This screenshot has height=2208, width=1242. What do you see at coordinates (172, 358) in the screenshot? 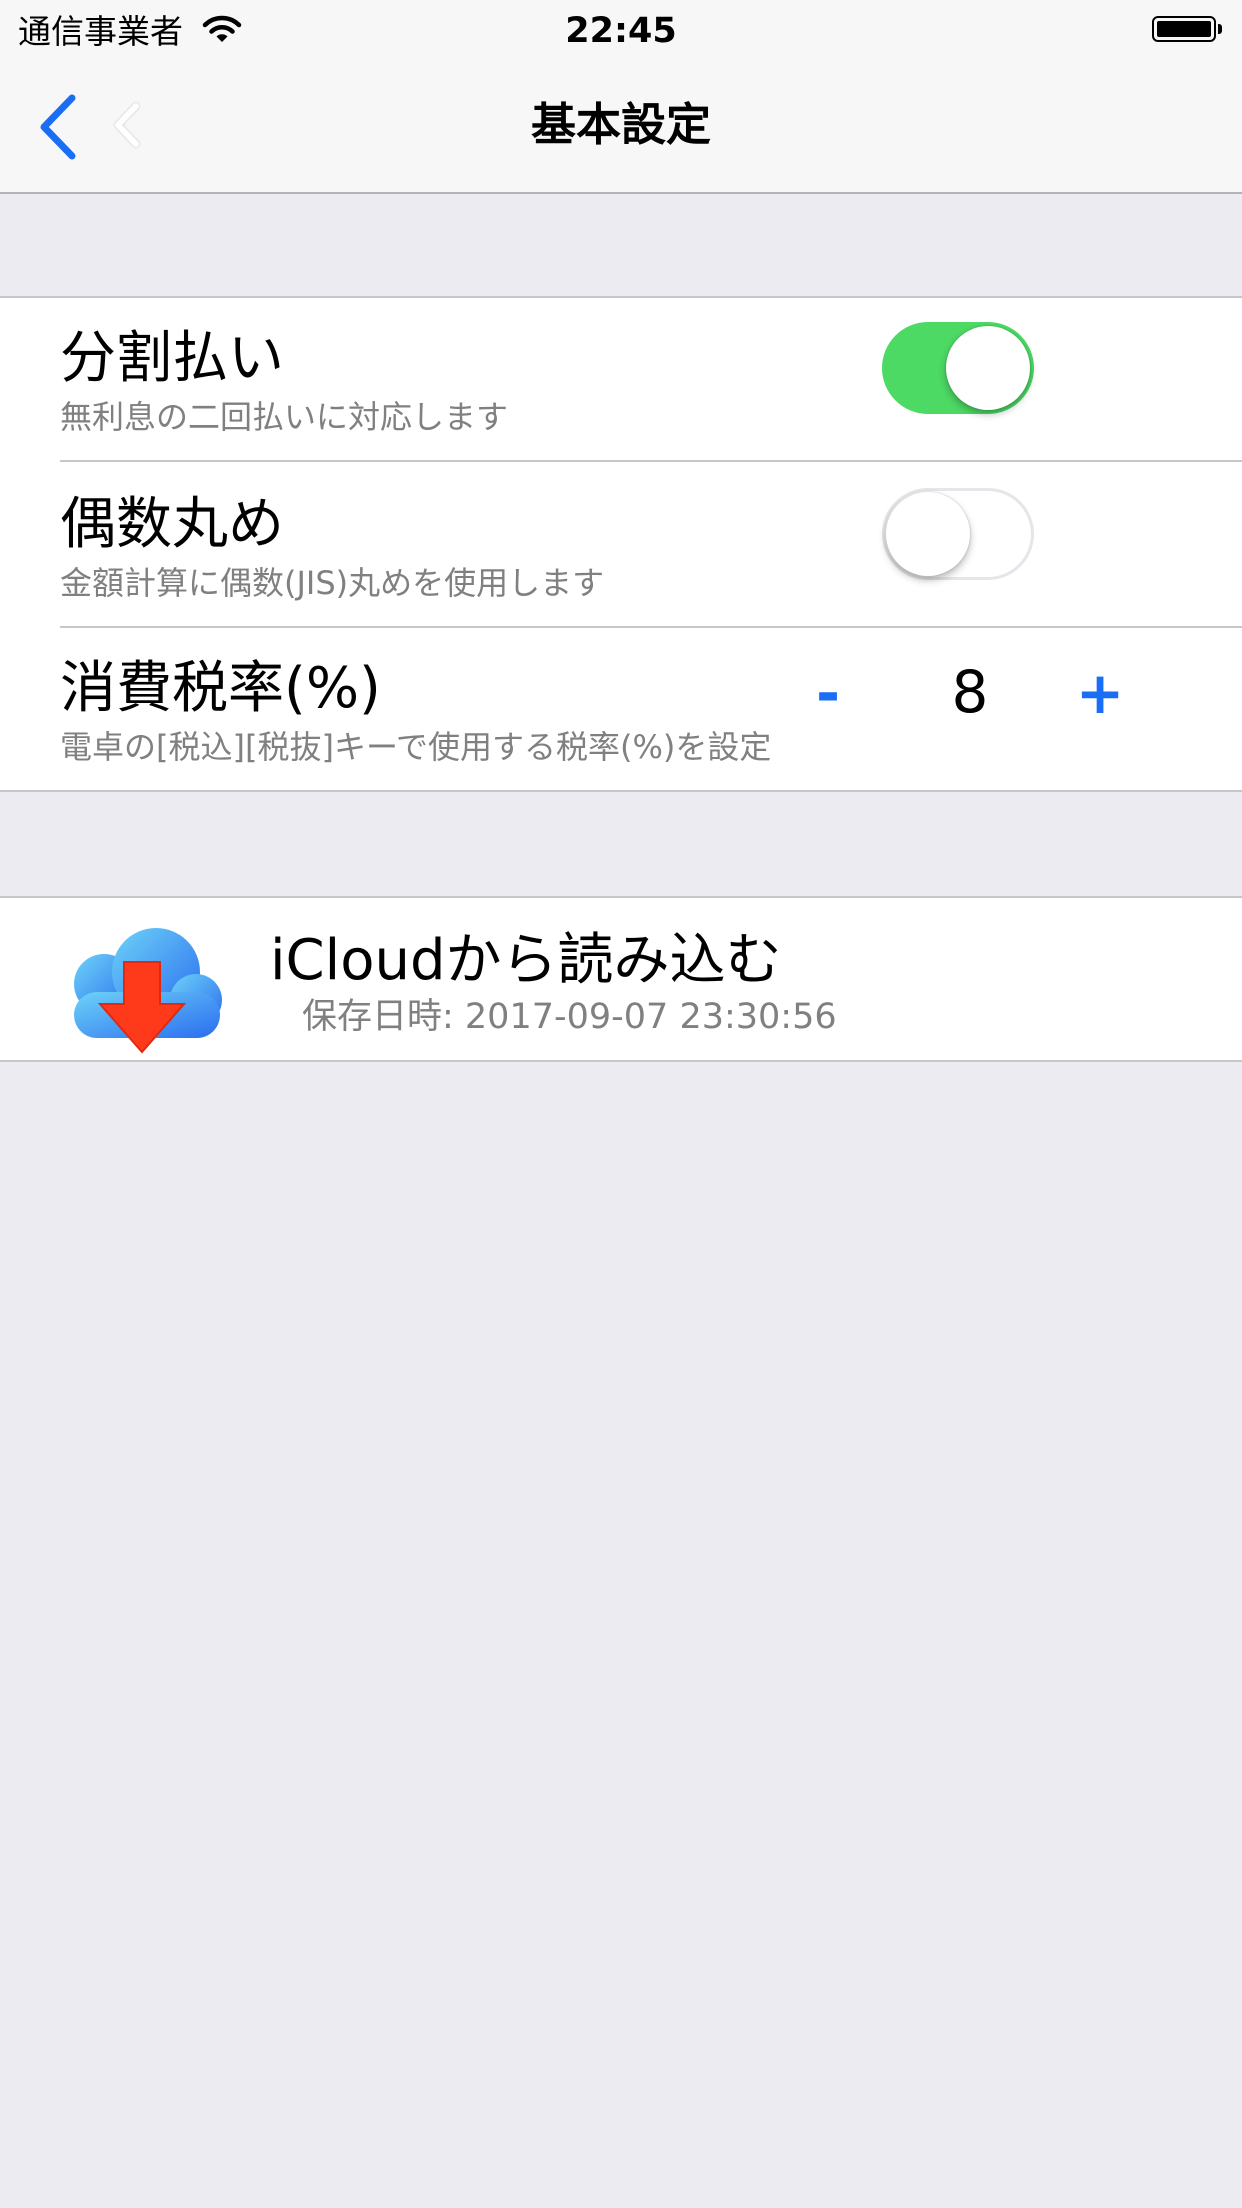
I see `installments-title: 分割払い` at bounding box center [172, 358].